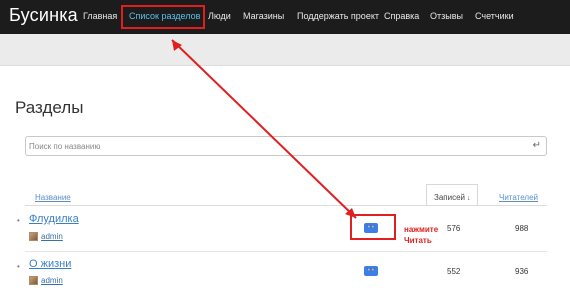  I want to click on column-header-posts-label: Записей, so click(449, 197).